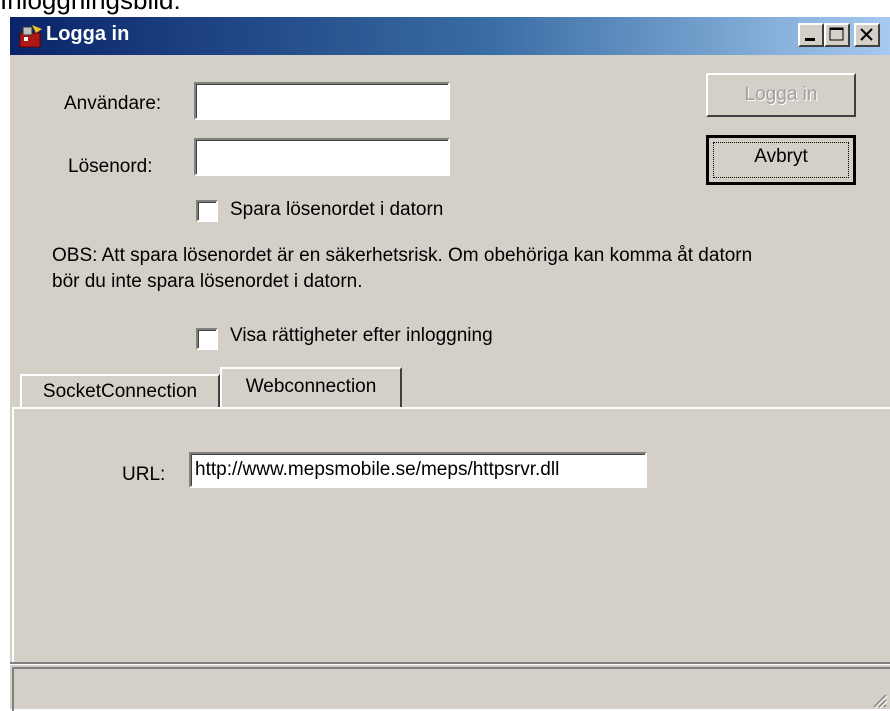 This screenshot has height=711, width=890. What do you see at coordinates (144, 474) in the screenshot?
I see `url-label: URL:` at bounding box center [144, 474].